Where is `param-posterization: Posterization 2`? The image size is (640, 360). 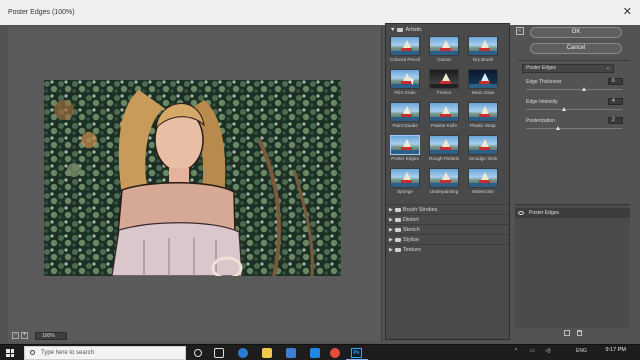 param-posterization: Posterization 2 is located at coordinates (576, 126).